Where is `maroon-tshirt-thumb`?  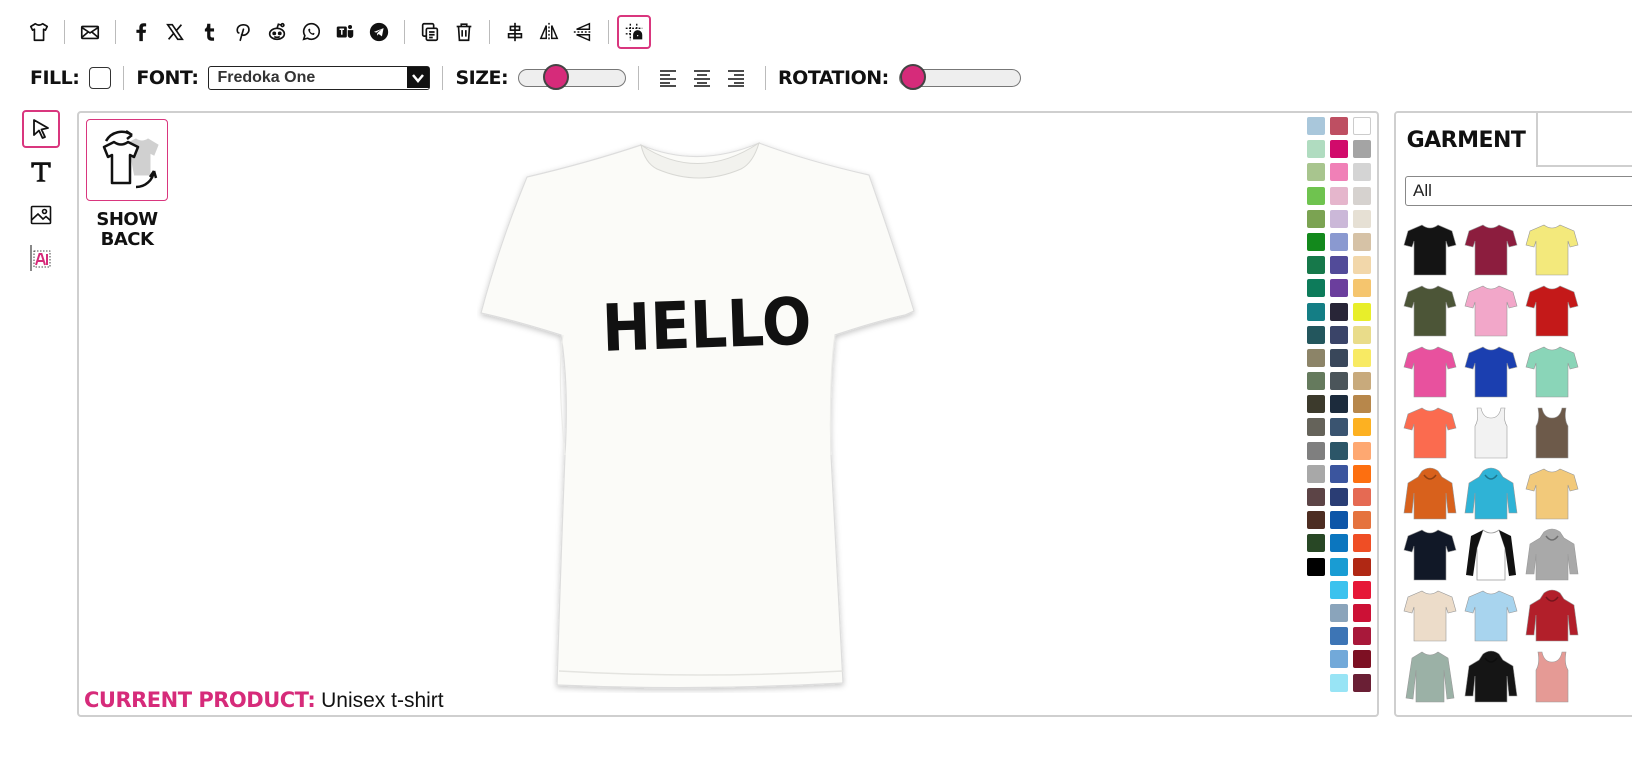
maroon-tshirt-thumb is located at coordinates (1491, 249).